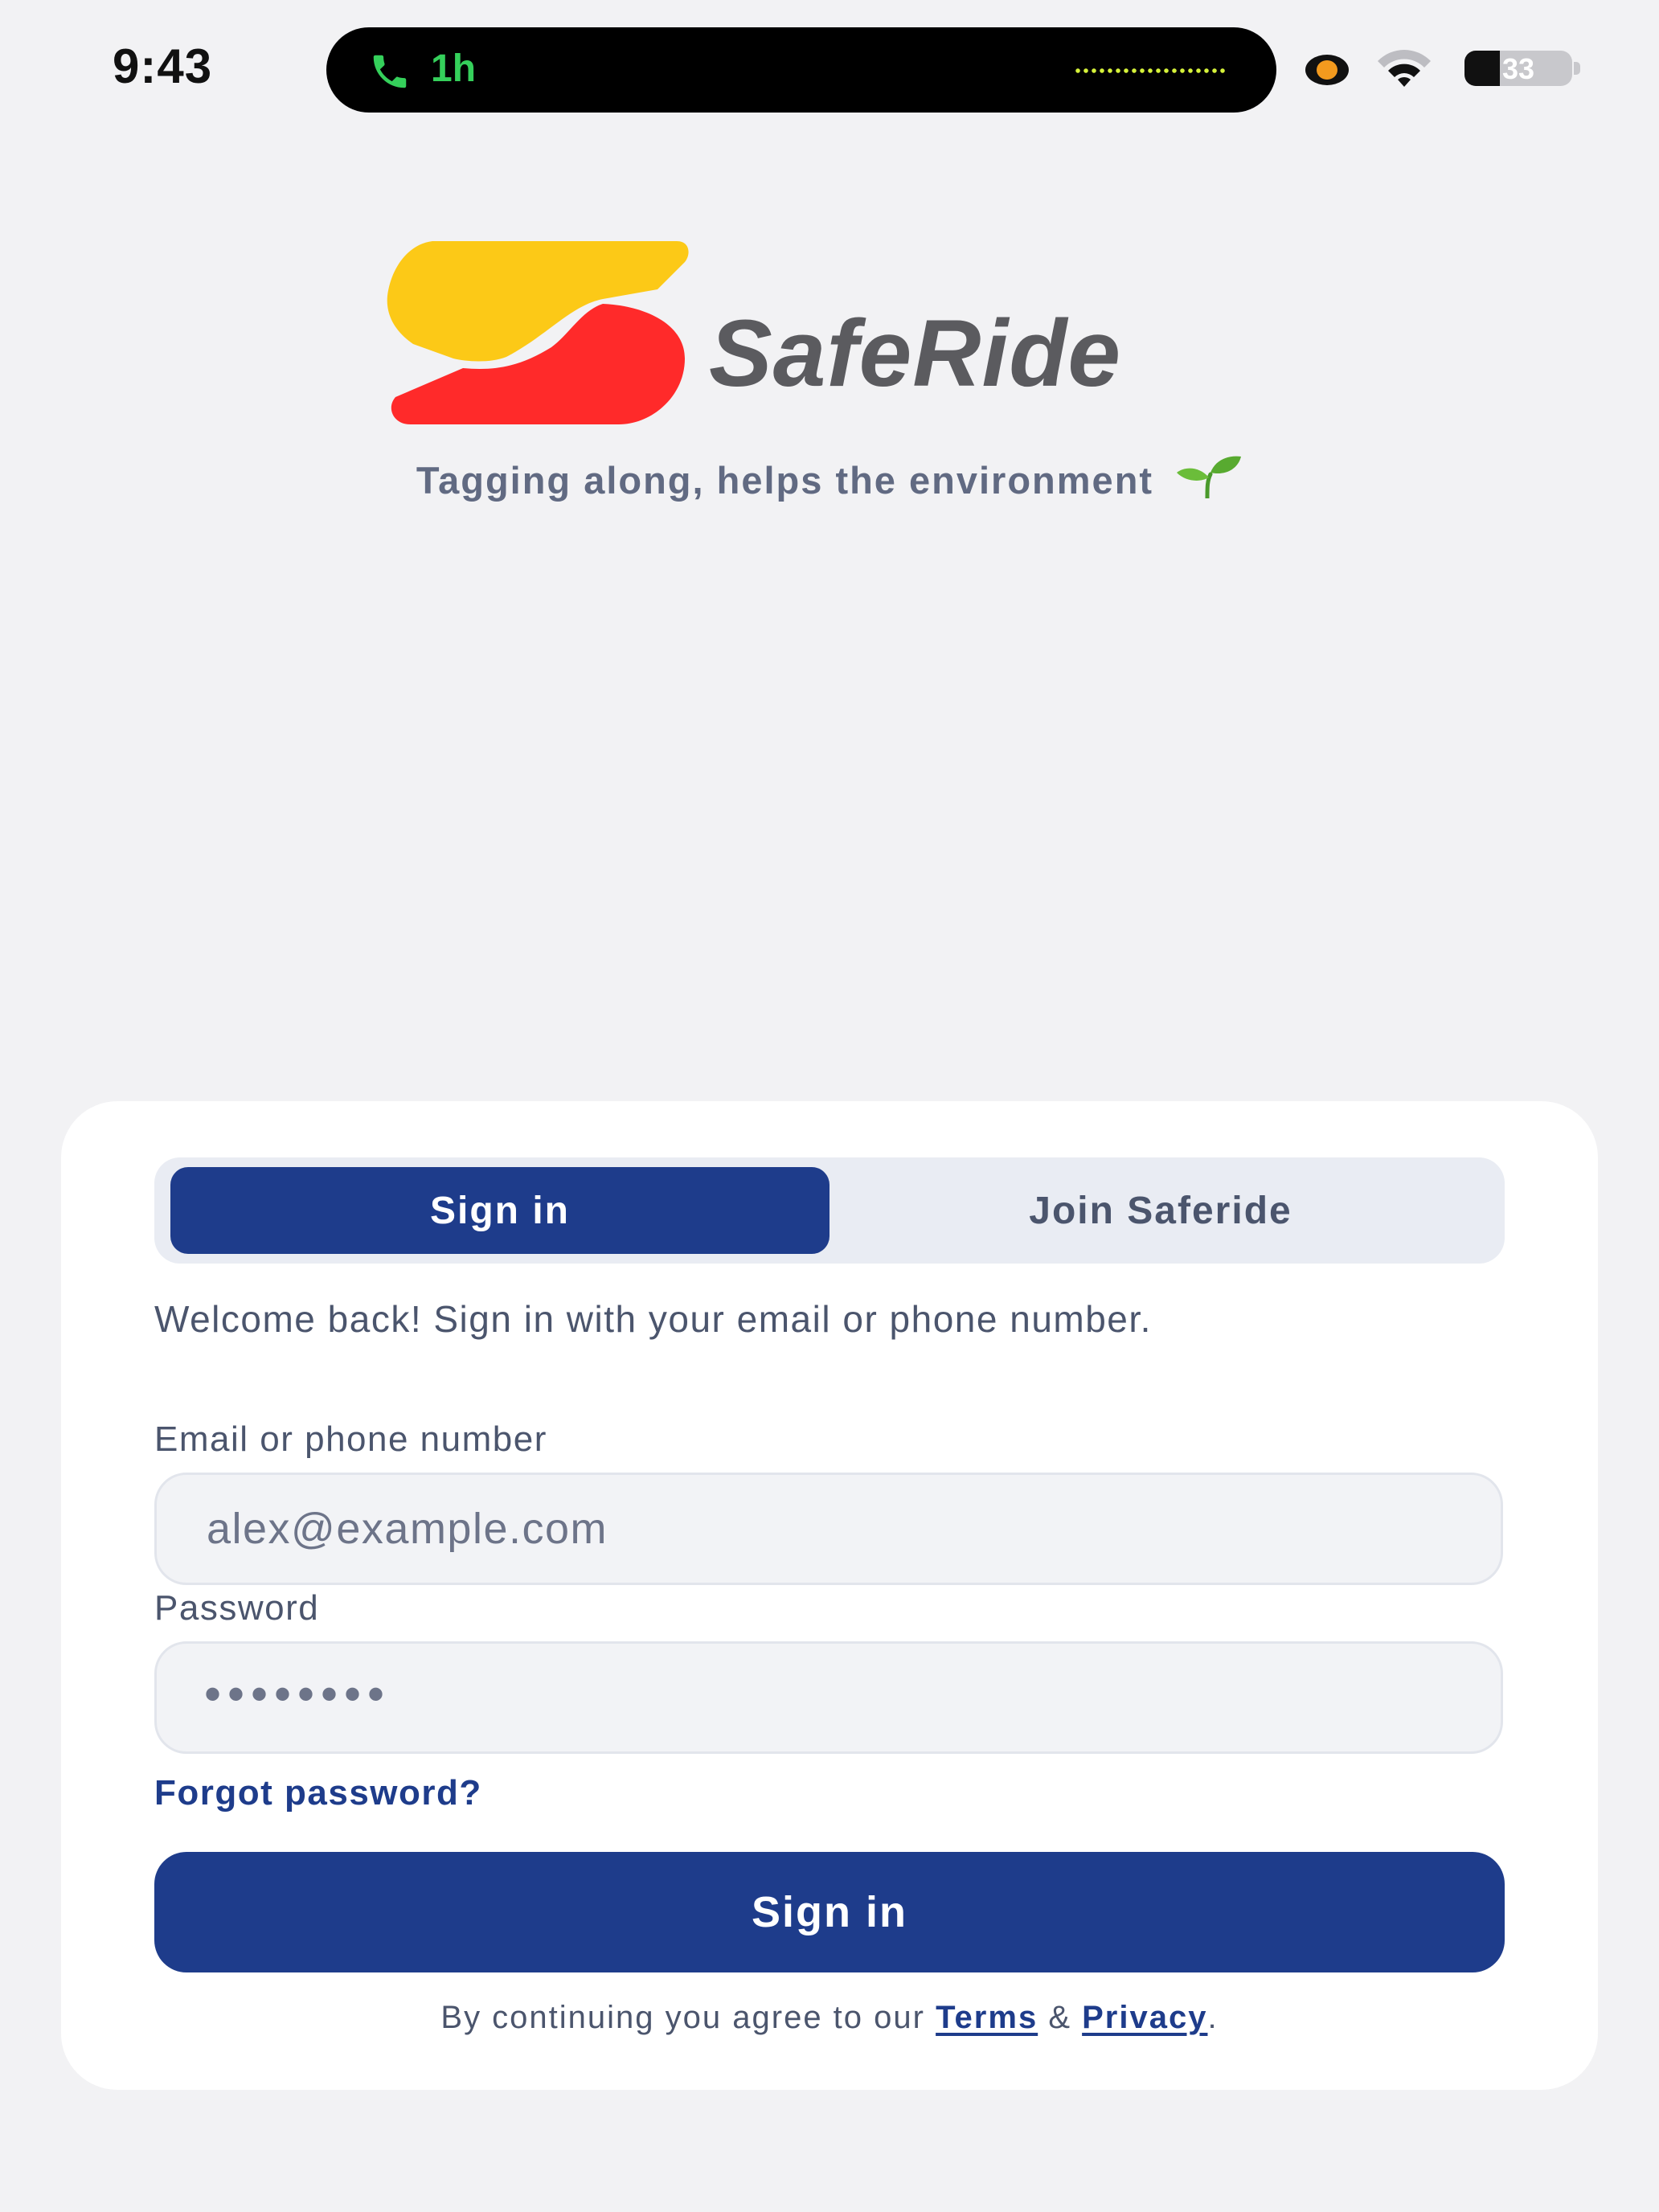  I want to click on email-label: Email or phone number, so click(350, 1439).